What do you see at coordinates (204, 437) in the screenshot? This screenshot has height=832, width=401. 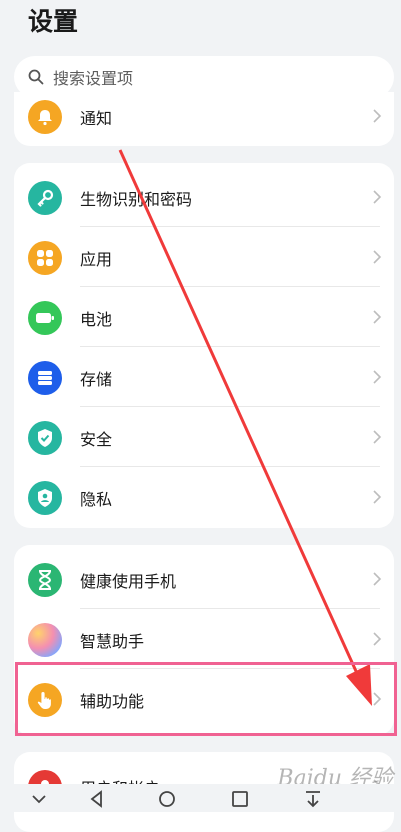 I see `settings-item-security: 安全` at bounding box center [204, 437].